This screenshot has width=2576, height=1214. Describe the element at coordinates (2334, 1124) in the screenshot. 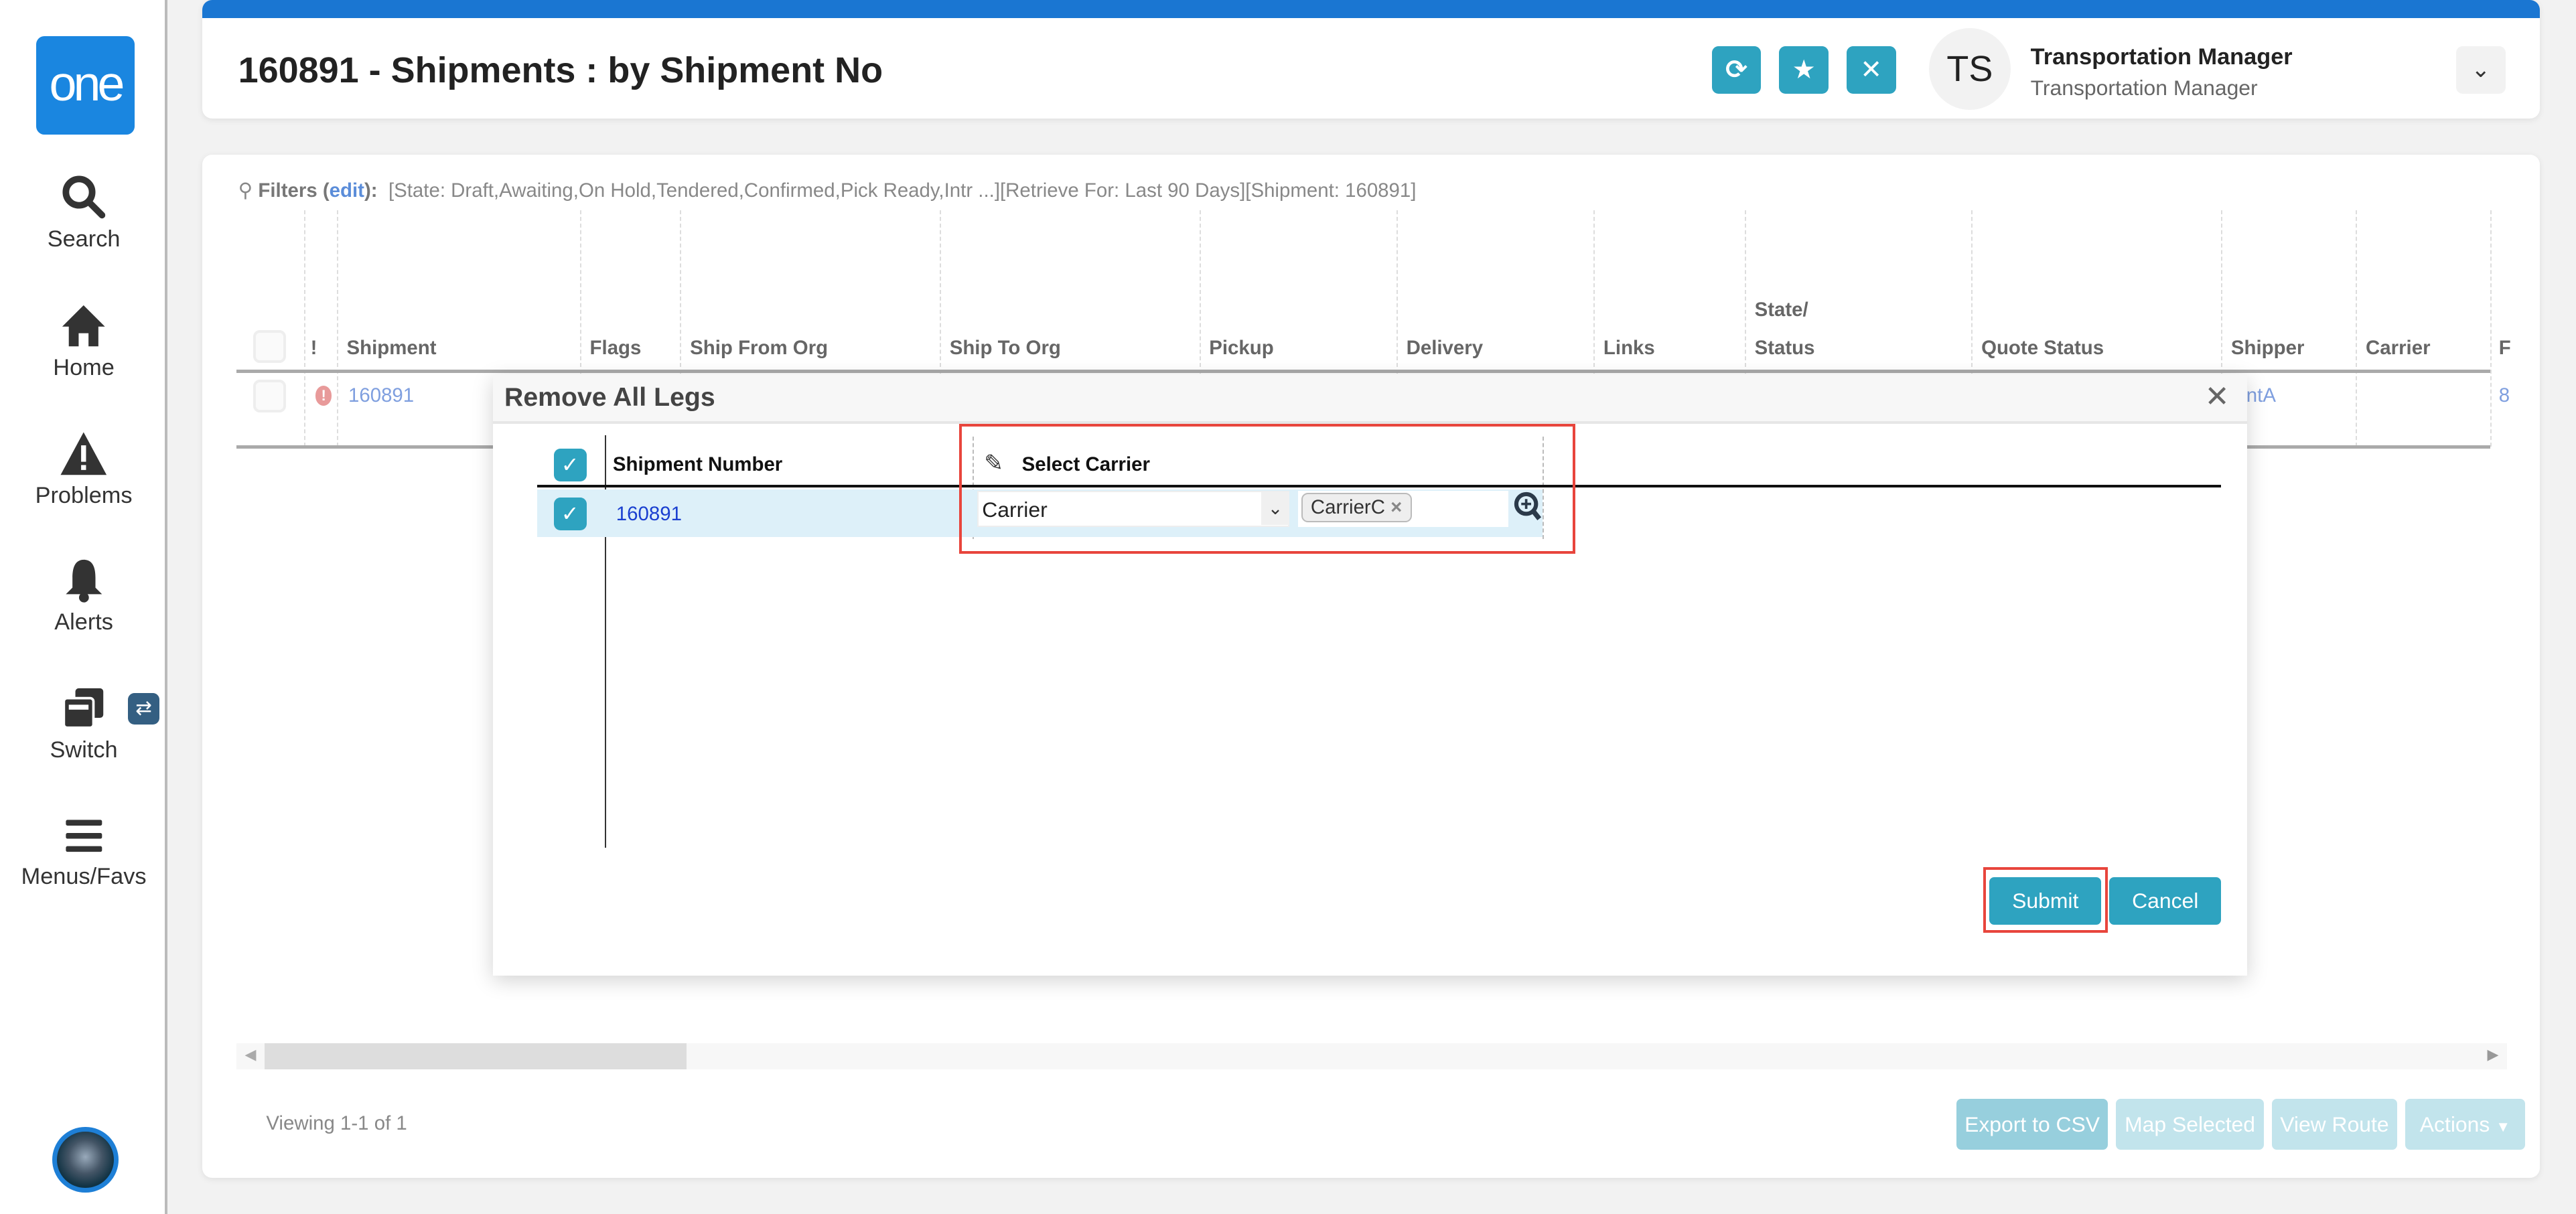

I see `view-route-button: View Route` at that location.